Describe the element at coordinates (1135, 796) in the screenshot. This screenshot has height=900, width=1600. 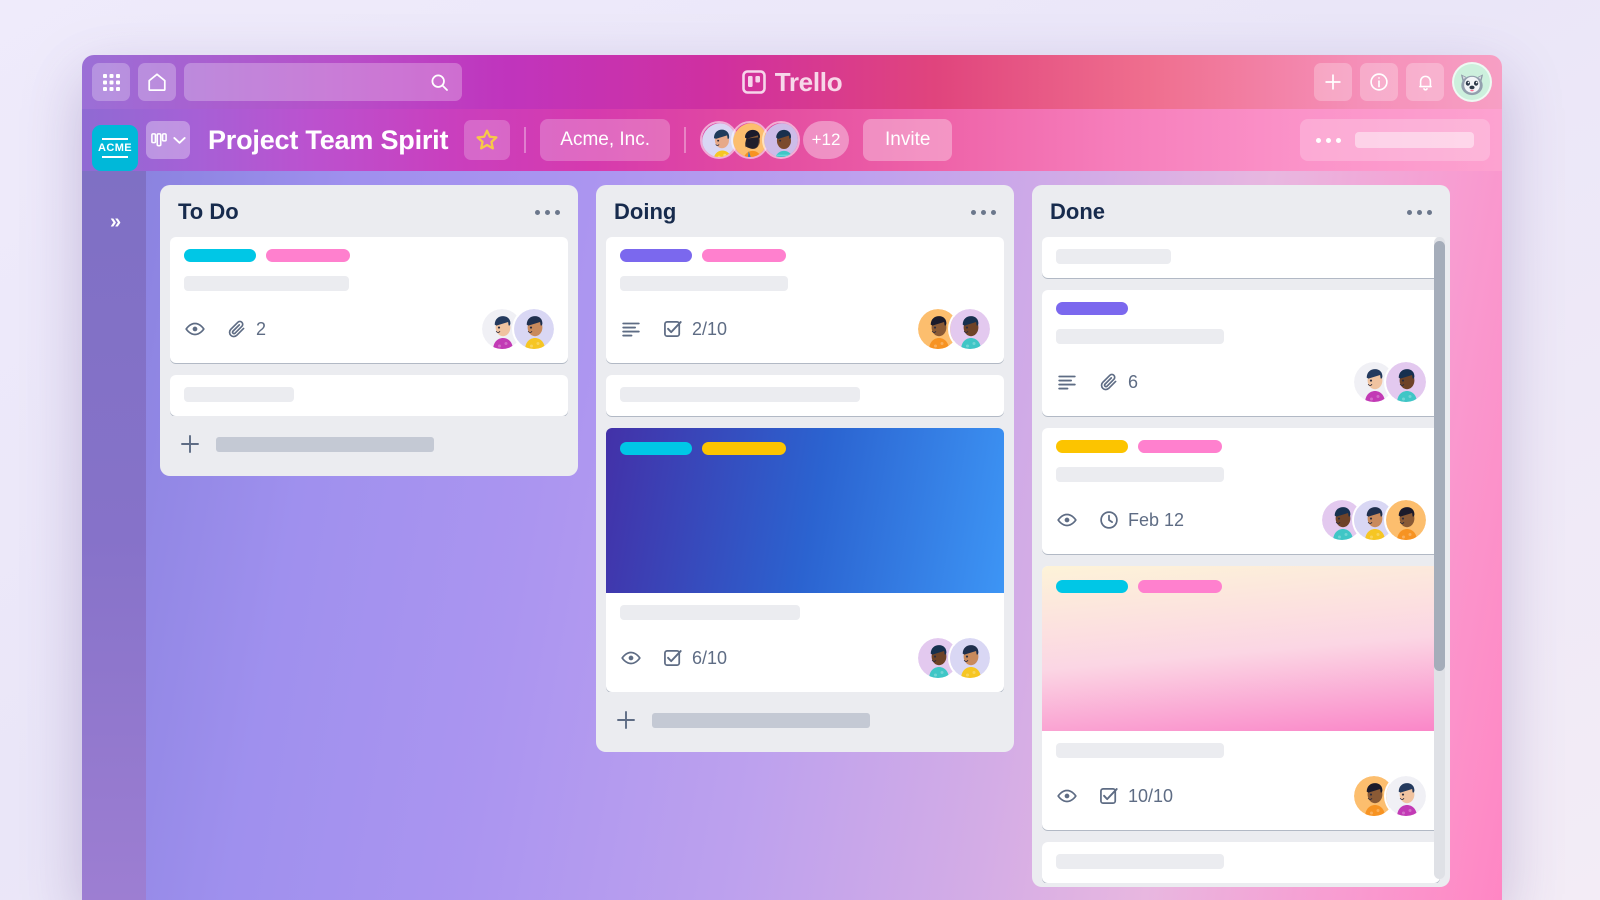
I see `card-badge-checklist: 10/10` at that location.